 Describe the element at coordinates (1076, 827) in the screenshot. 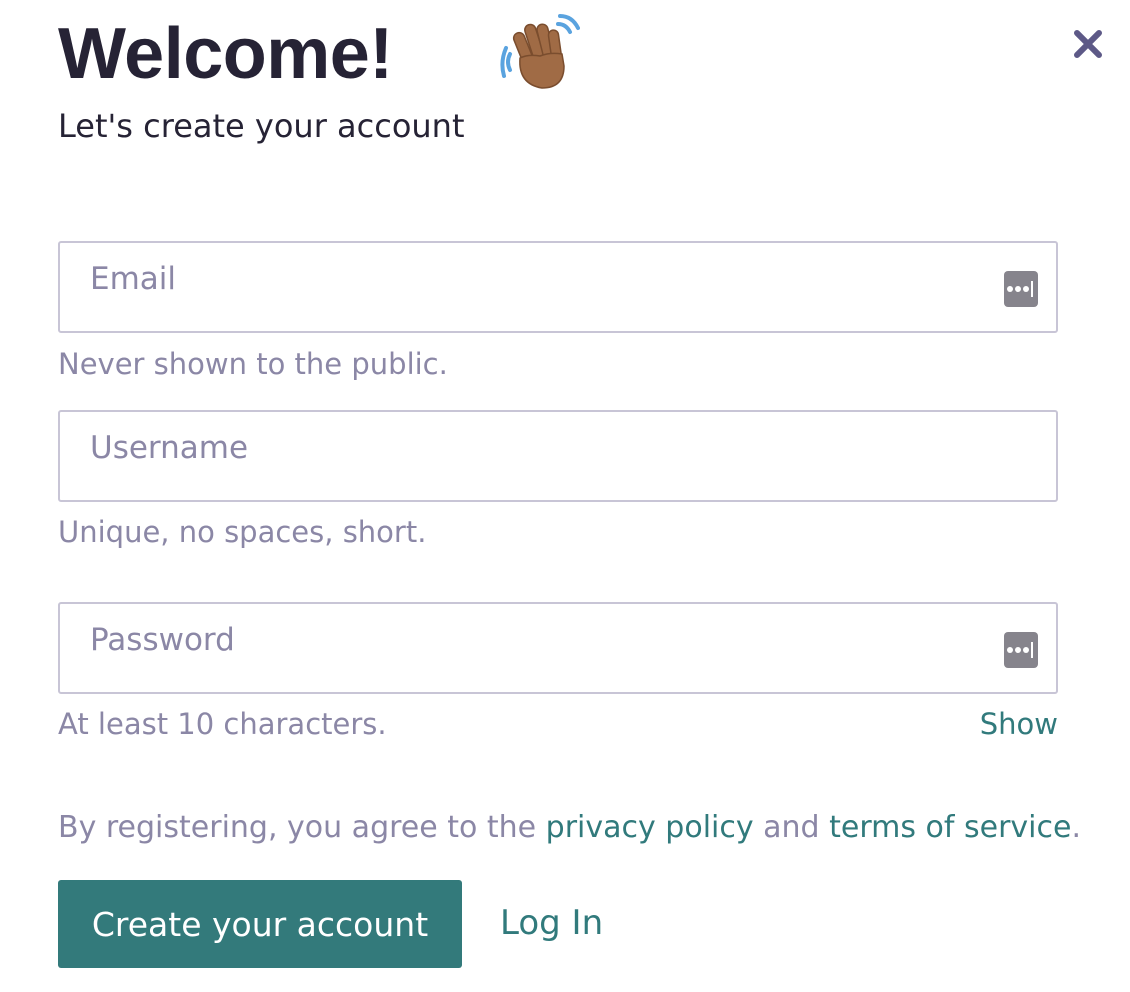

I see `legal-suffix: .` at that location.